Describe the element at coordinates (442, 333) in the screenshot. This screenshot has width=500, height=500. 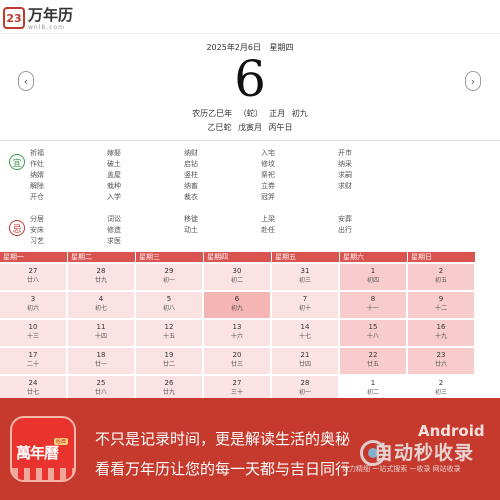
I see `calendar-day-cell: 16 十九` at that location.